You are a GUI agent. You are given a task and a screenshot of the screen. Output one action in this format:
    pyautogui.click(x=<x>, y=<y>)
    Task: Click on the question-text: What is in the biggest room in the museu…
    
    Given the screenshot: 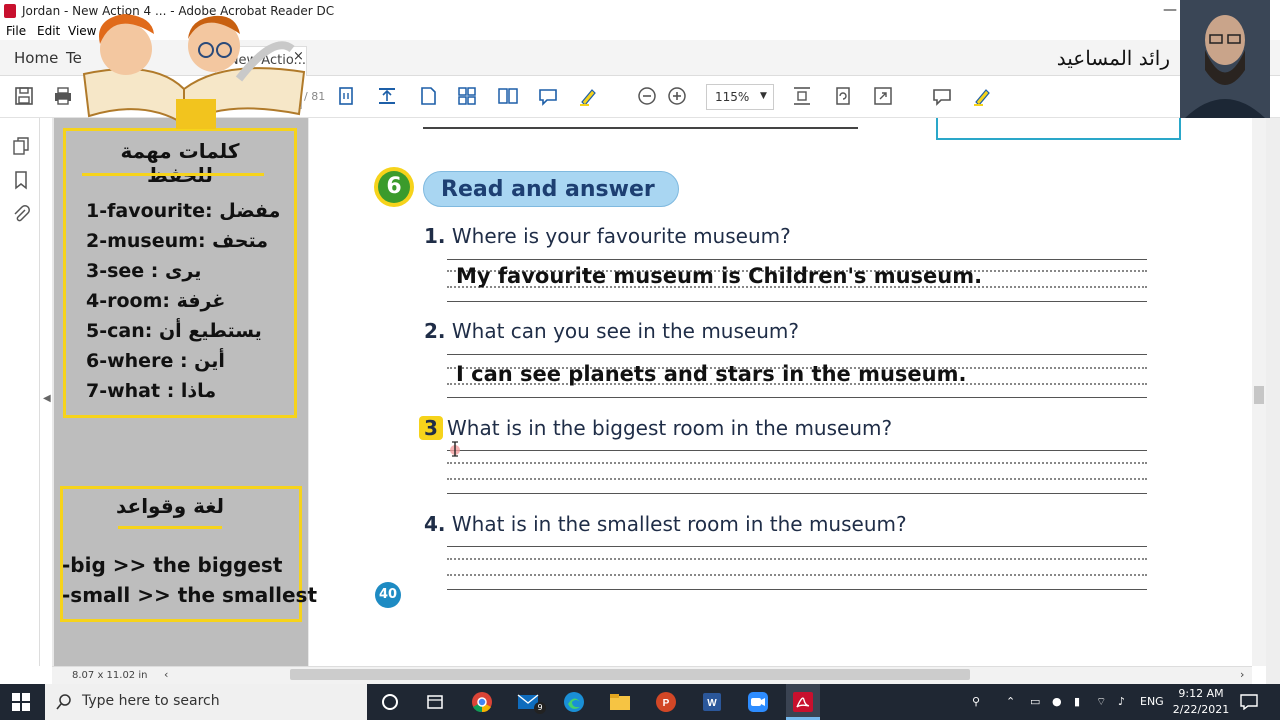 What is the action you would take?
    pyautogui.click(x=670, y=428)
    